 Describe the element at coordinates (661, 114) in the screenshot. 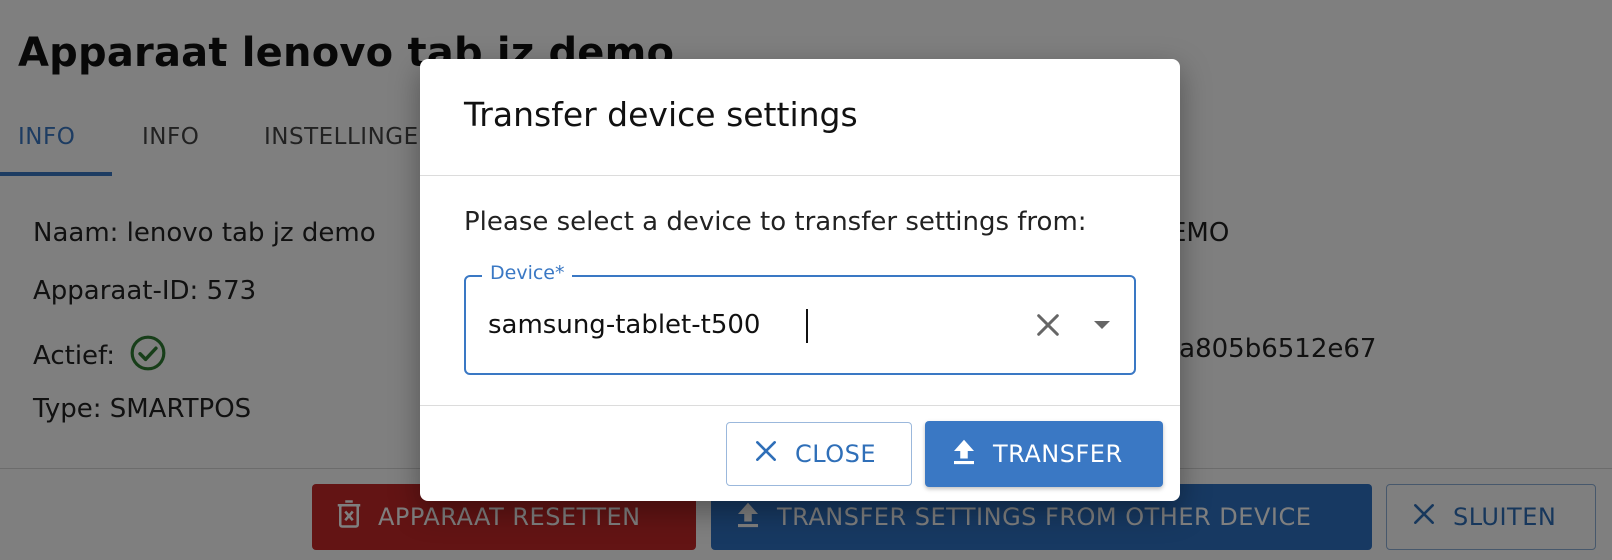

I see `dialog-title: Transfer device settings` at that location.